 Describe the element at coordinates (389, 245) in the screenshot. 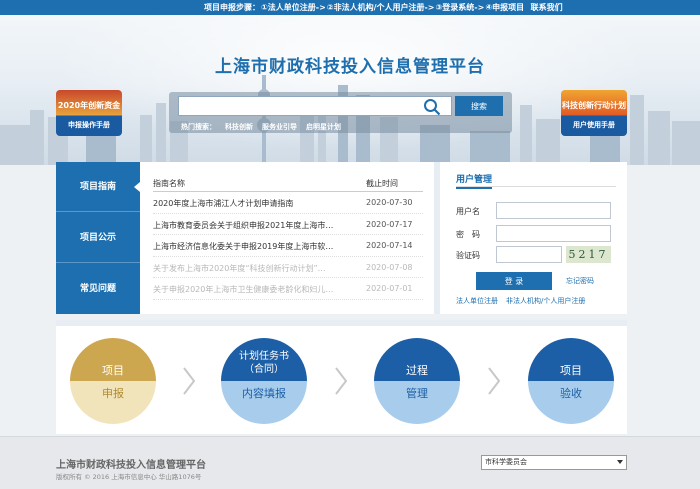

I see `guide-date: 2020-07-14` at that location.